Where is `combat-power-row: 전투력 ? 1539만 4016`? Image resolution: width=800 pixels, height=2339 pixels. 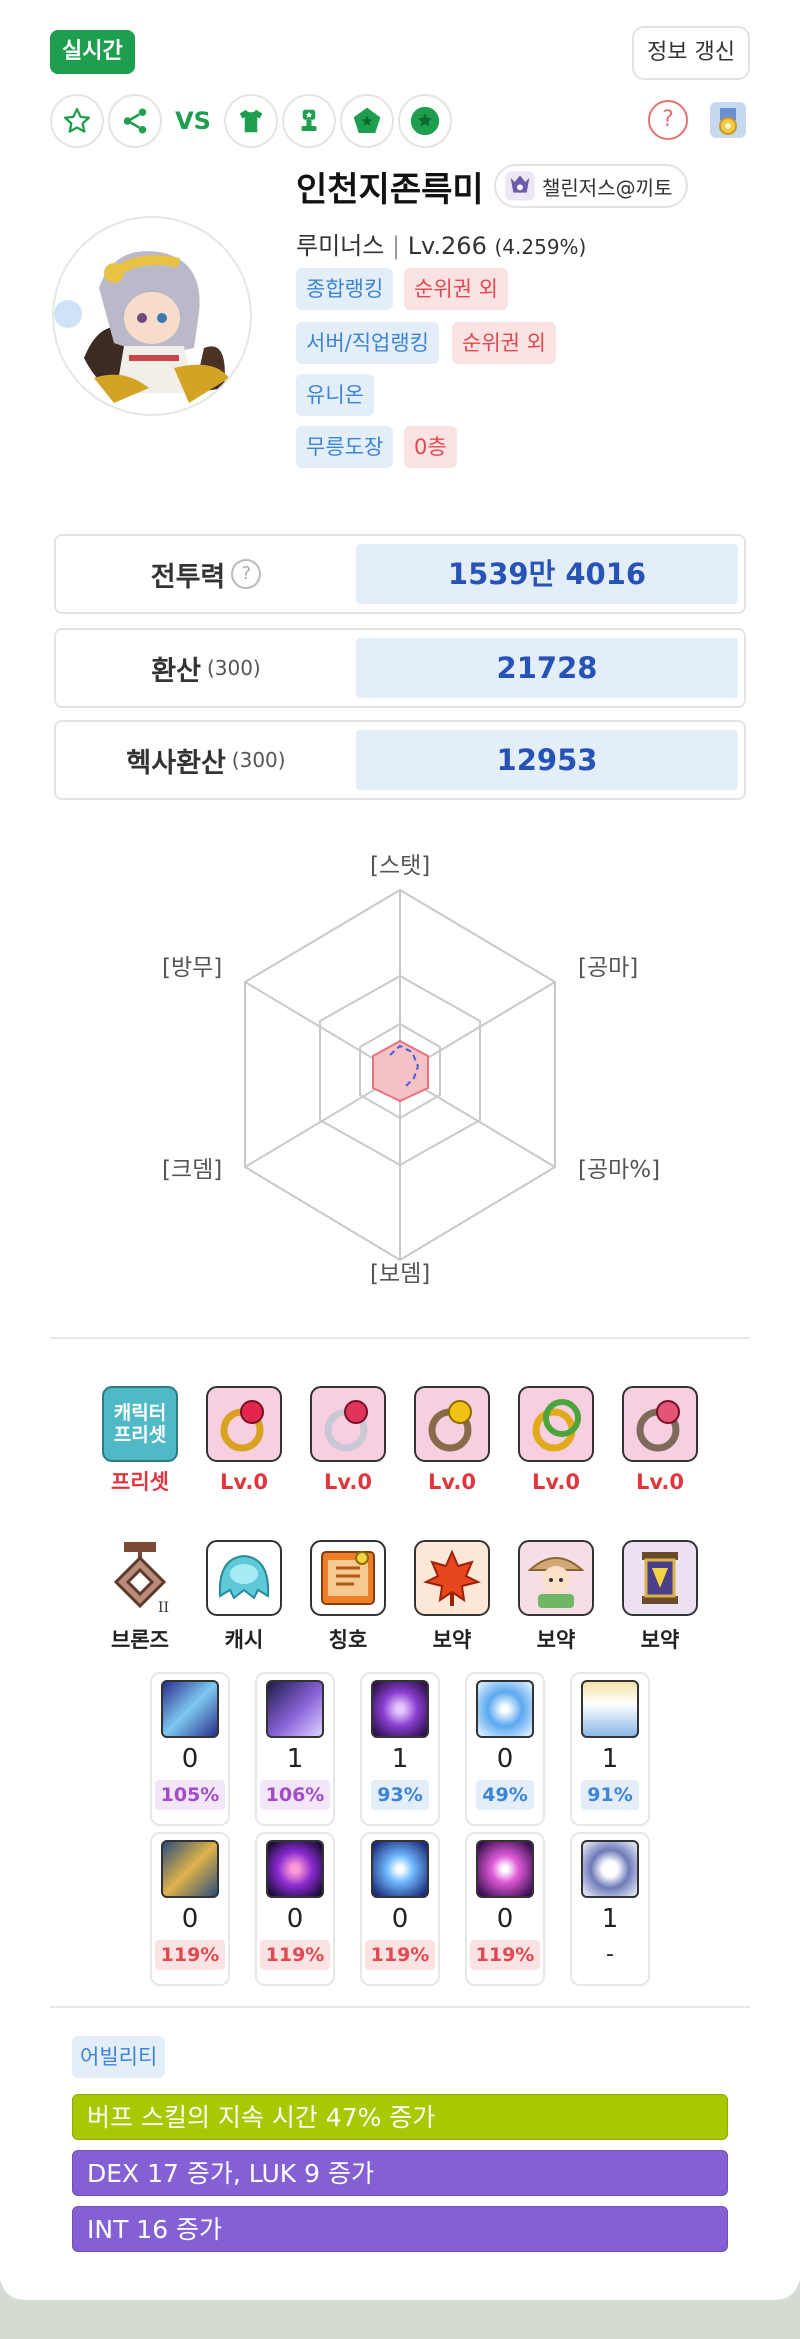 combat-power-row: 전투력 ? 1539만 4016 is located at coordinates (400, 574).